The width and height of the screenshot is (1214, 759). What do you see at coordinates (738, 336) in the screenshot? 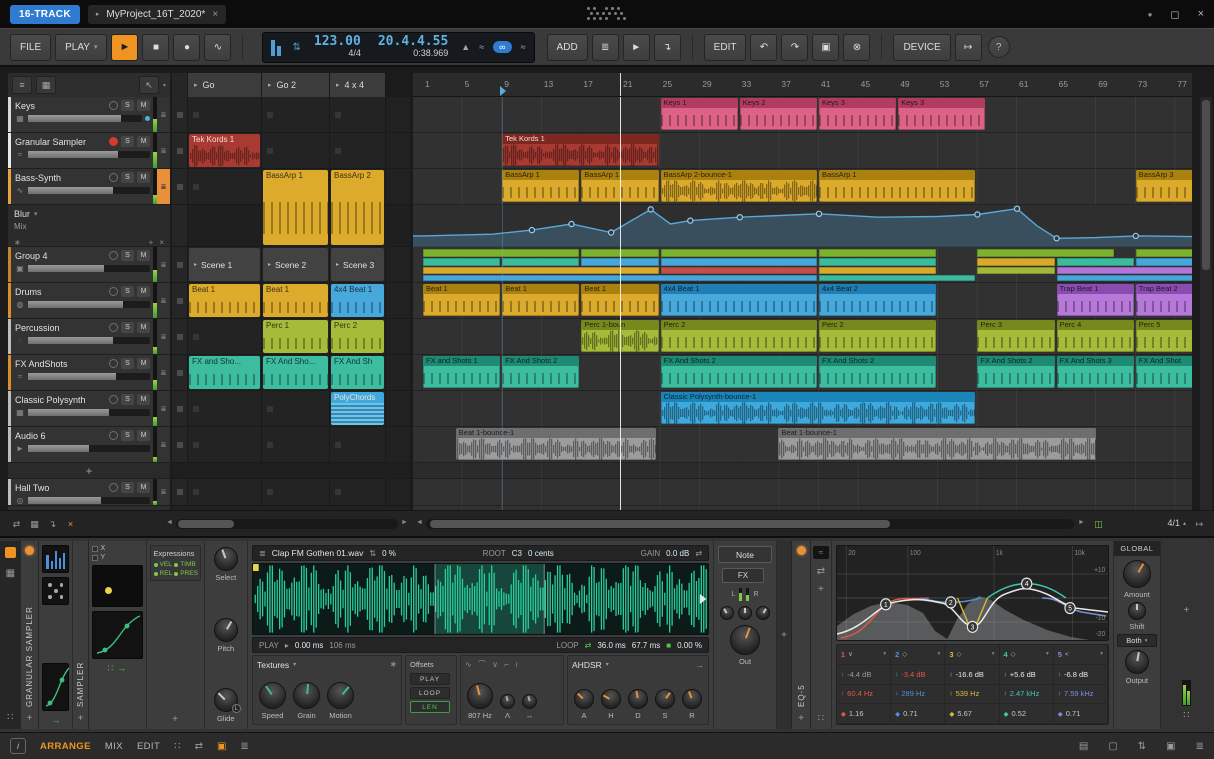
I see `arranger-clip-perc-2: Perc 2` at bounding box center [738, 336].